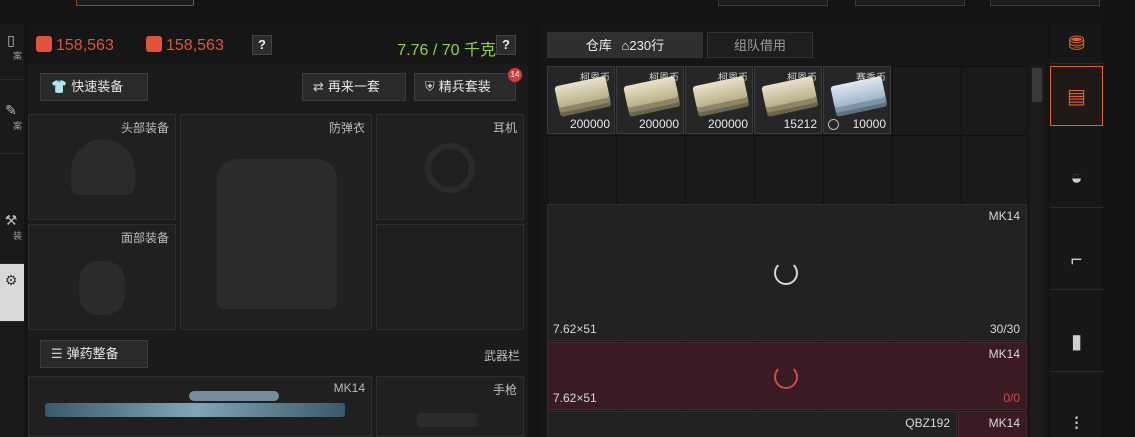 This screenshot has width=1135, height=437. I want to click on armor-icon: ▤, so click(1076, 97).